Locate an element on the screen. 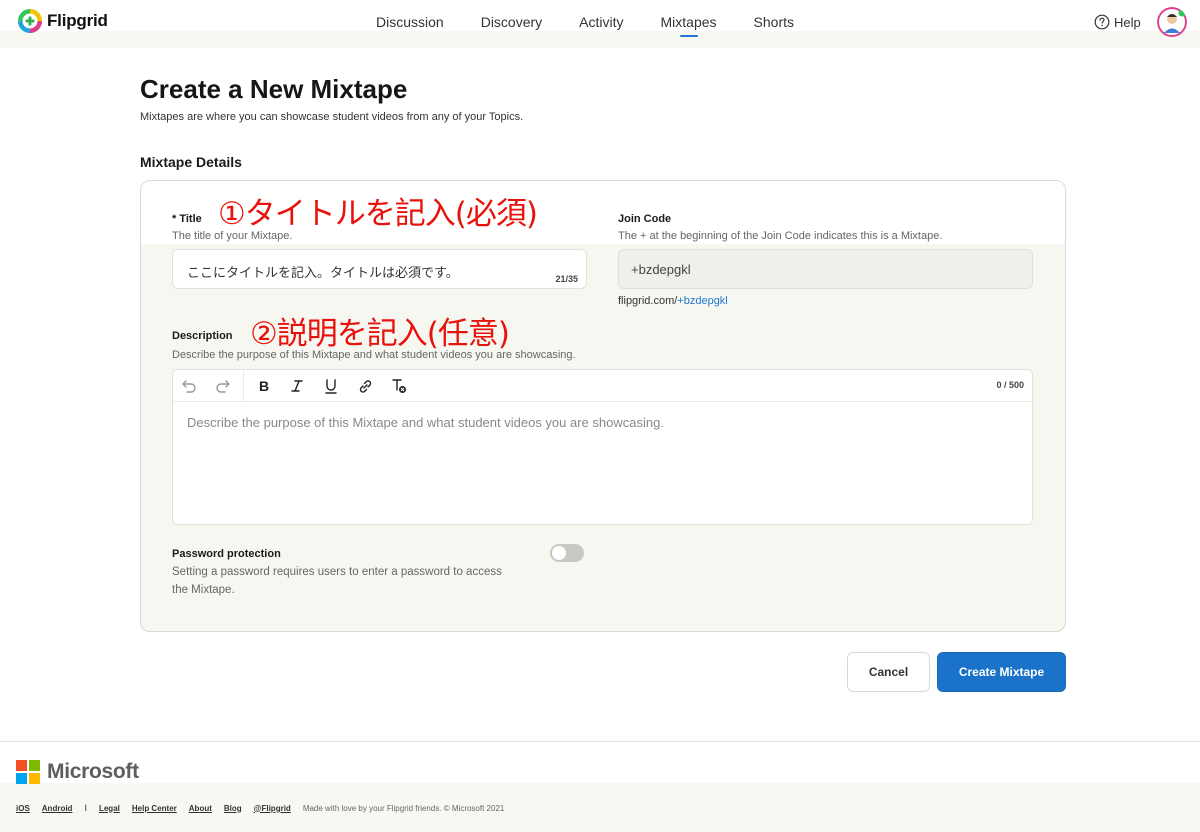 This screenshot has width=1200, height=832. join-code-label: Join Code is located at coordinates (645, 219).